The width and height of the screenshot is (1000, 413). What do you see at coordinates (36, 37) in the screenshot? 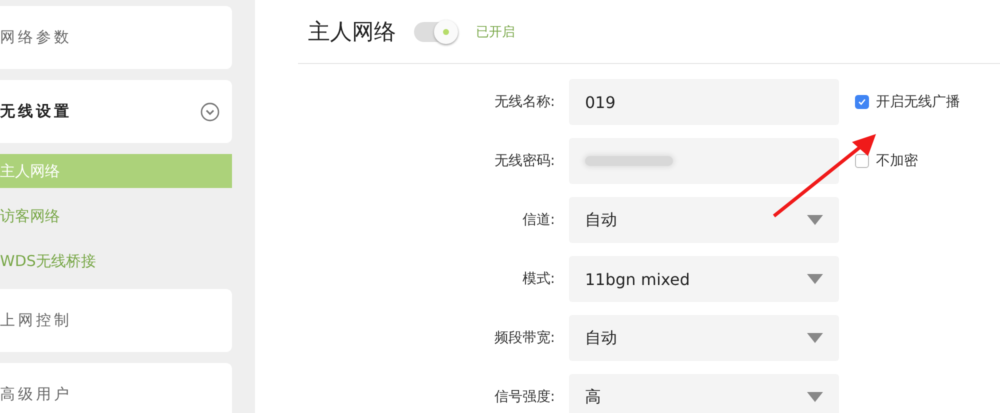
I see `menu-label: 网络参数` at bounding box center [36, 37].